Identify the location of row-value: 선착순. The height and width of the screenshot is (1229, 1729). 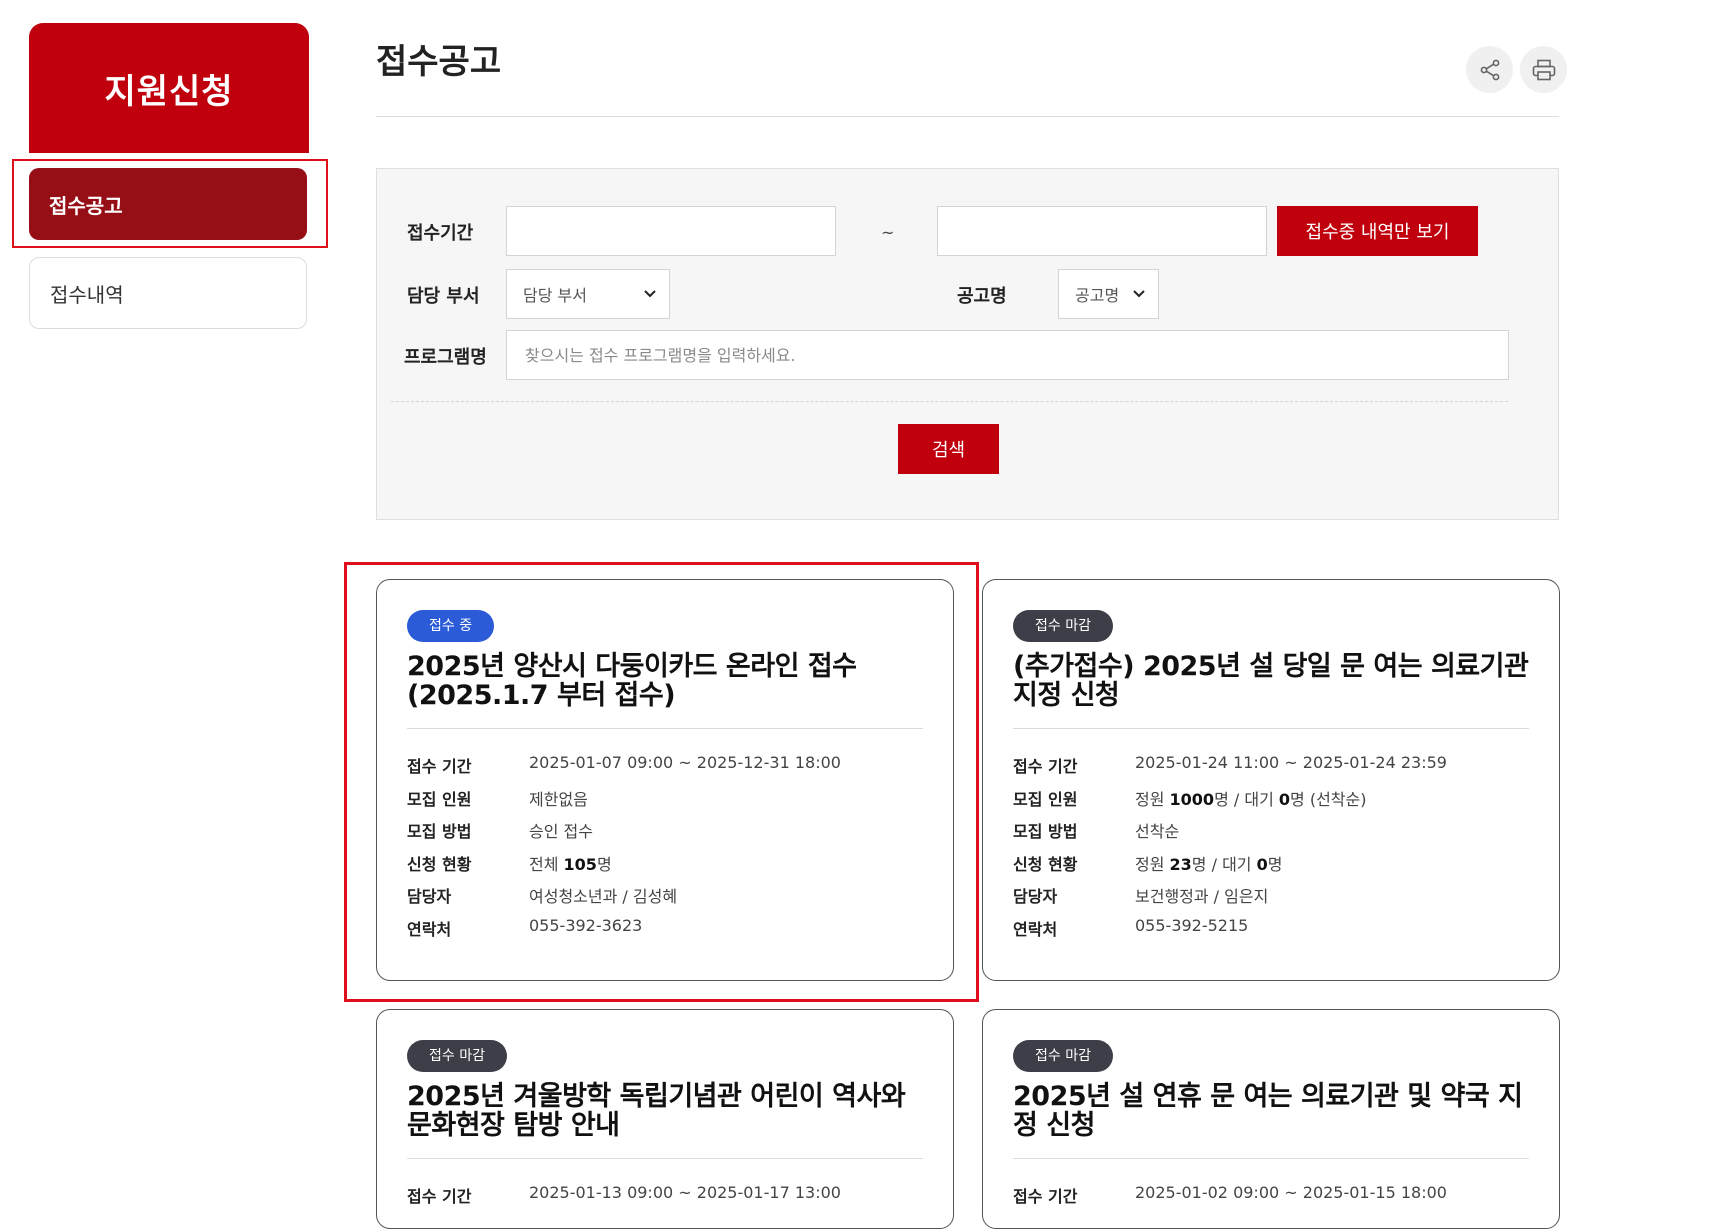
(1157, 831).